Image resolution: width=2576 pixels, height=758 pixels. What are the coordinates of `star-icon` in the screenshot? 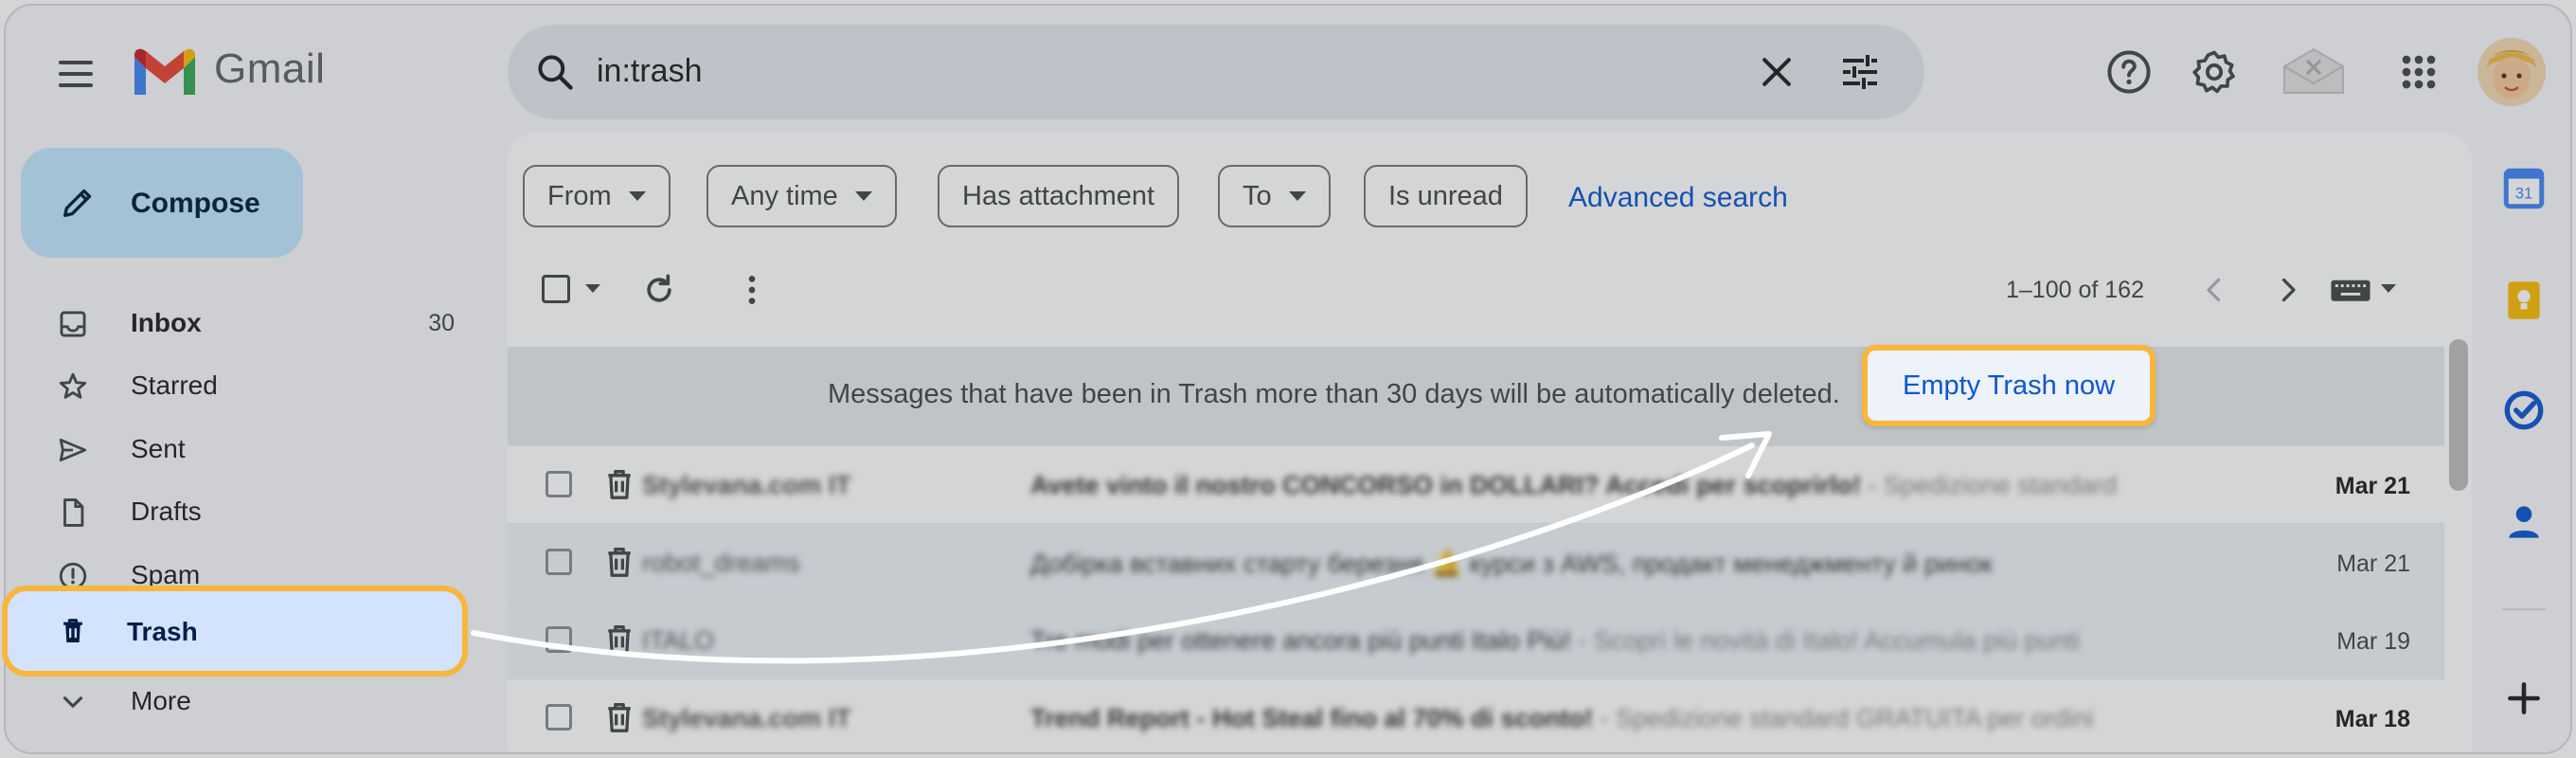 It's located at (73, 385).